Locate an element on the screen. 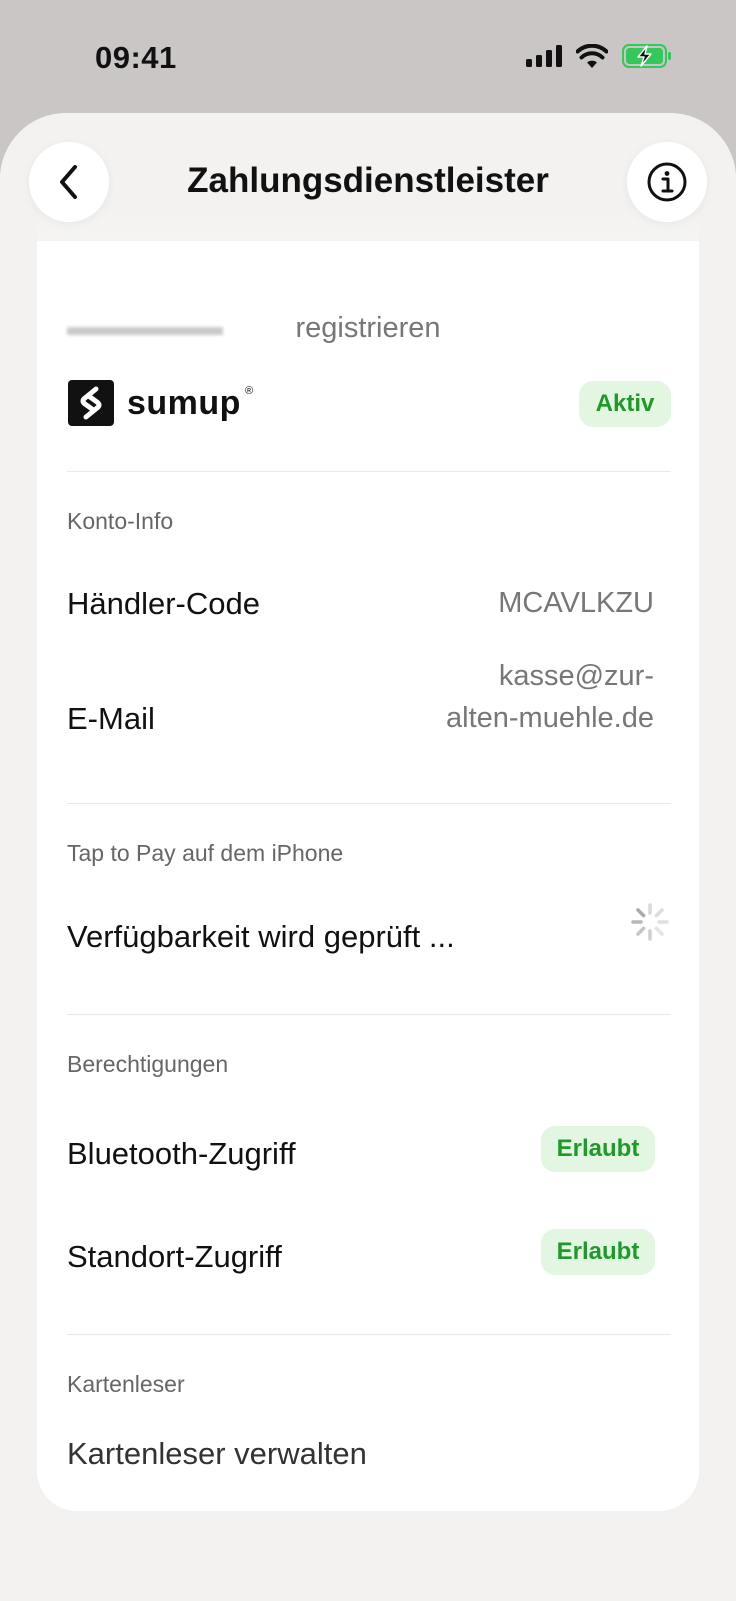 This screenshot has width=736, height=1601. cellular-signal-icon is located at coordinates (544, 56).